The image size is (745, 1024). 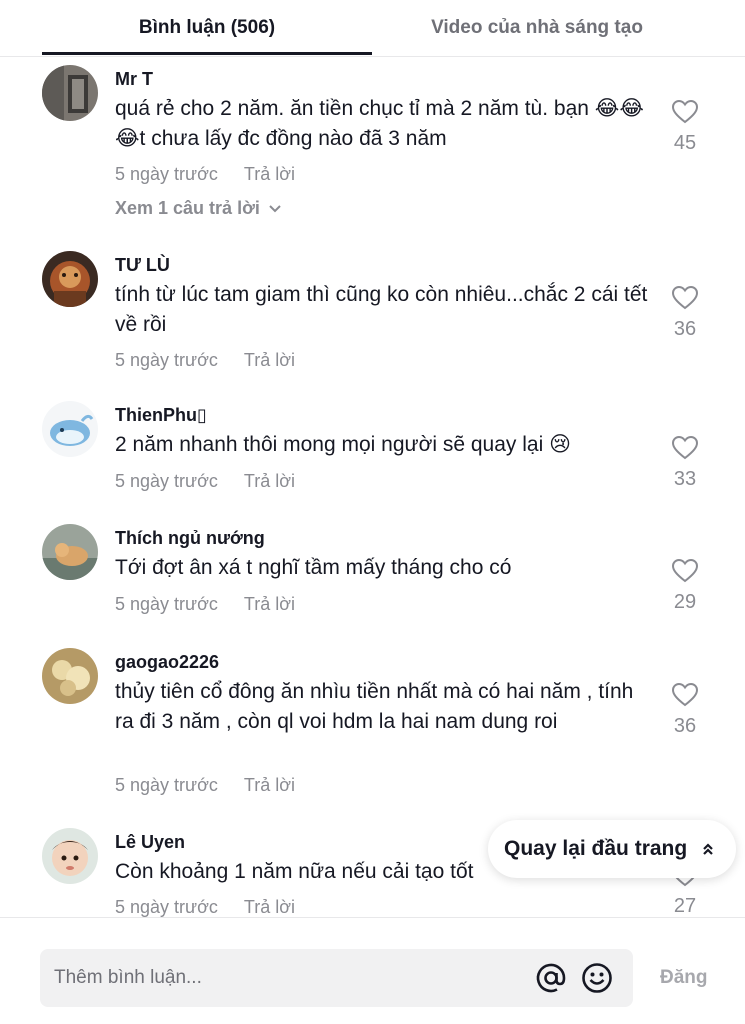 I want to click on back-to-top-button: Quay lại đầu trang, so click(x=612, y=849).